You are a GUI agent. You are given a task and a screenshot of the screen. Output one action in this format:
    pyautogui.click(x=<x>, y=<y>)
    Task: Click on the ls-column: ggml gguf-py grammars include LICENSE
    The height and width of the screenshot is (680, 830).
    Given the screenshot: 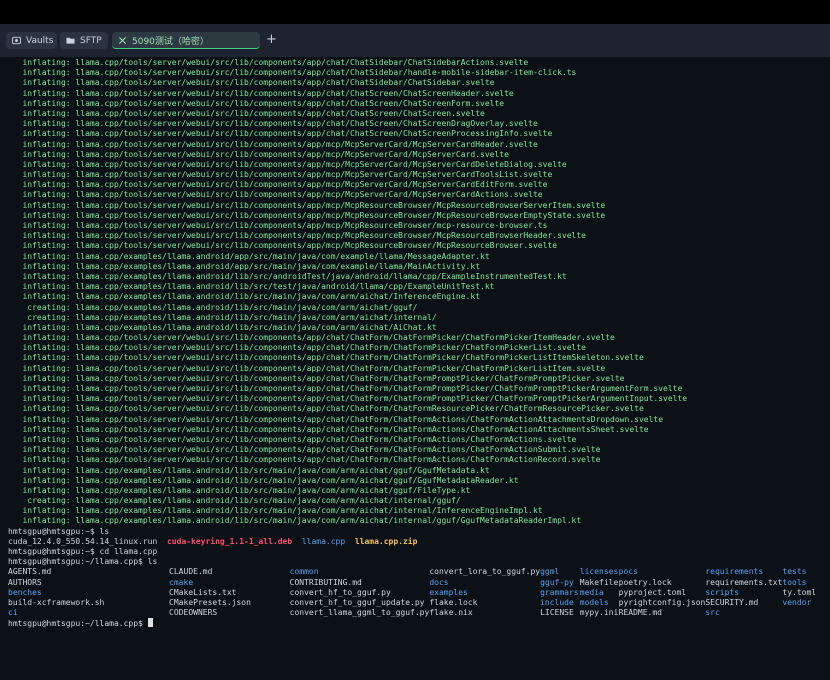 What is the action you would take?
    pyautogui.click(x=560, y=592)
    